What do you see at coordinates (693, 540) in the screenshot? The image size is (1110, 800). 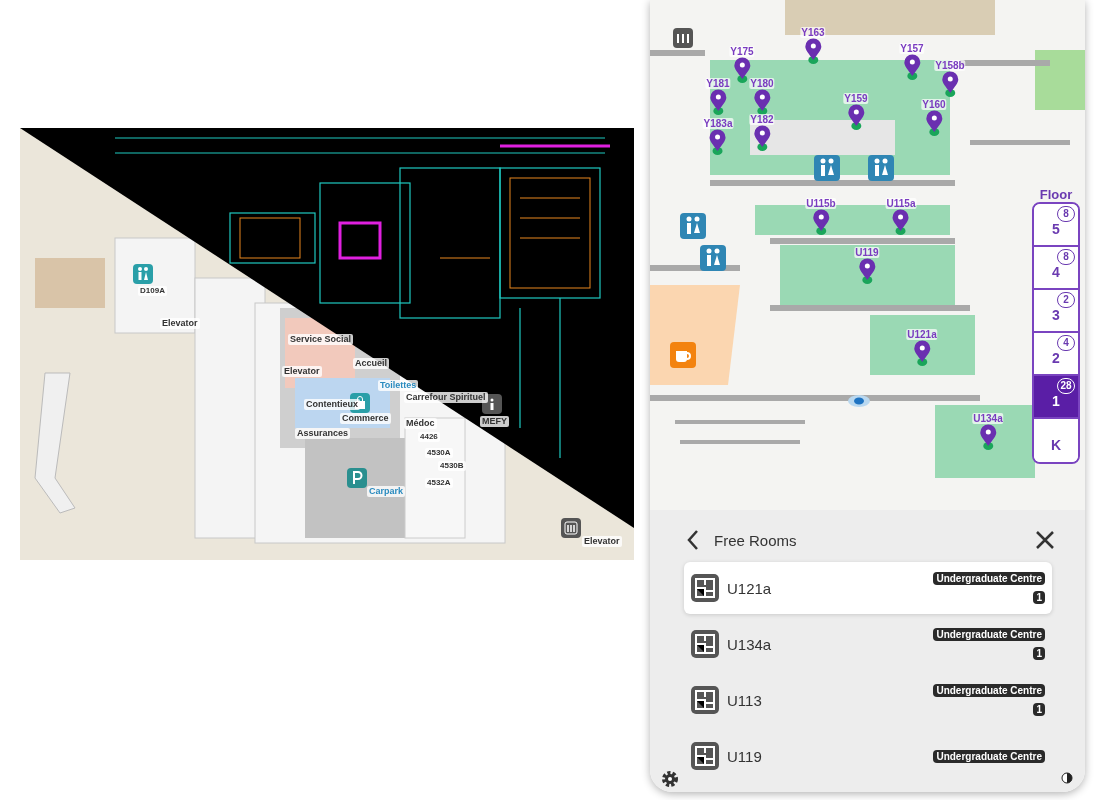 I see `back-button` at bounding box center [693, 540].